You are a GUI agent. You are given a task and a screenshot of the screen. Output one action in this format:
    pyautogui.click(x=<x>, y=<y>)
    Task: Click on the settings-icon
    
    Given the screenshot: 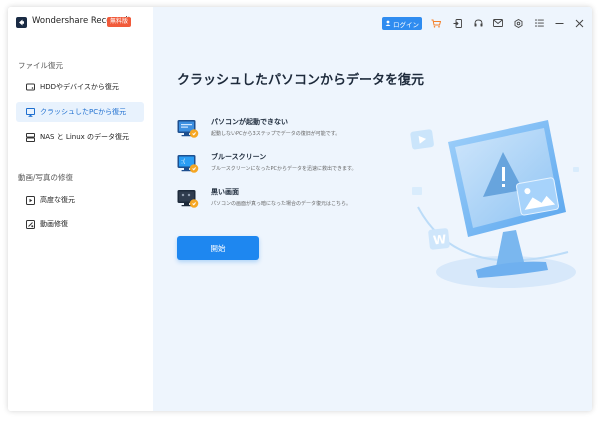 What is the action you would take?
    pyautogui.click(x=518, y=23)
    